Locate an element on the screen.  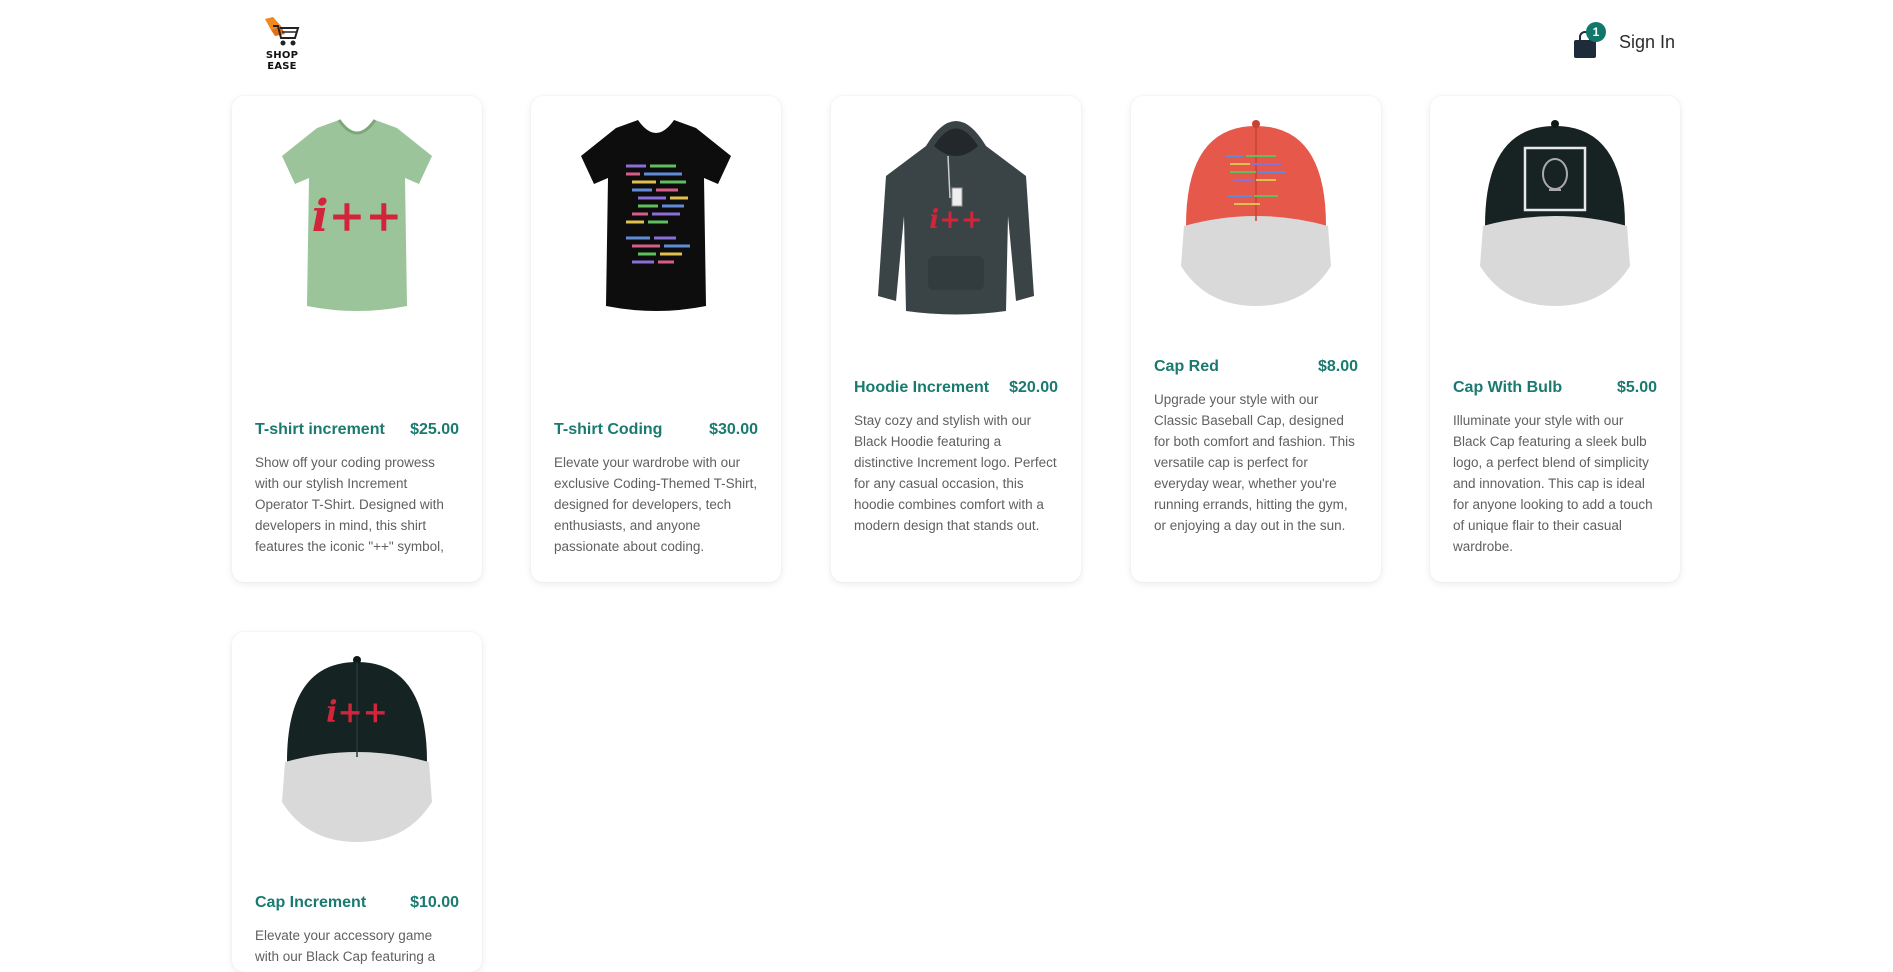
product-price: $20.00 is located at coordinates (1033, 387).